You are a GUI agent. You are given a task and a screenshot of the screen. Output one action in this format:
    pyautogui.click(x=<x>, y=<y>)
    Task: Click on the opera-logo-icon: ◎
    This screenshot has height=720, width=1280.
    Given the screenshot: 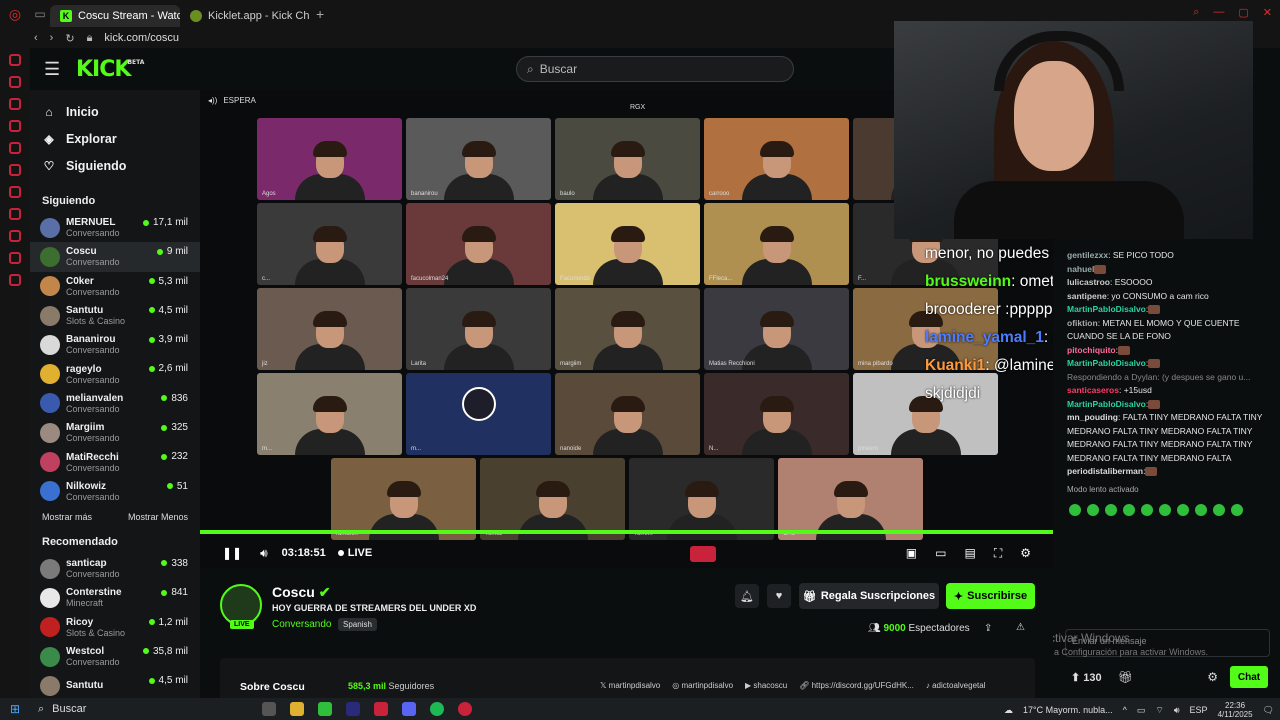 What is the action you would take?
    pyautogui.click(x=15, y=14)
    